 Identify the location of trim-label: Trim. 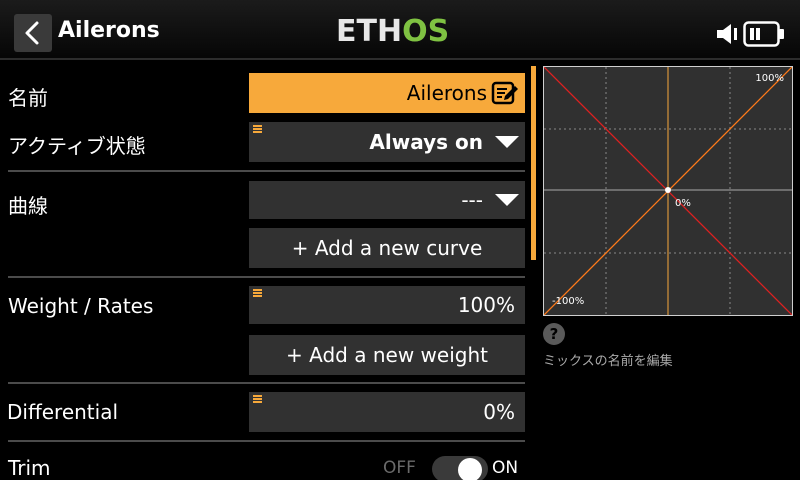
(29, 468).